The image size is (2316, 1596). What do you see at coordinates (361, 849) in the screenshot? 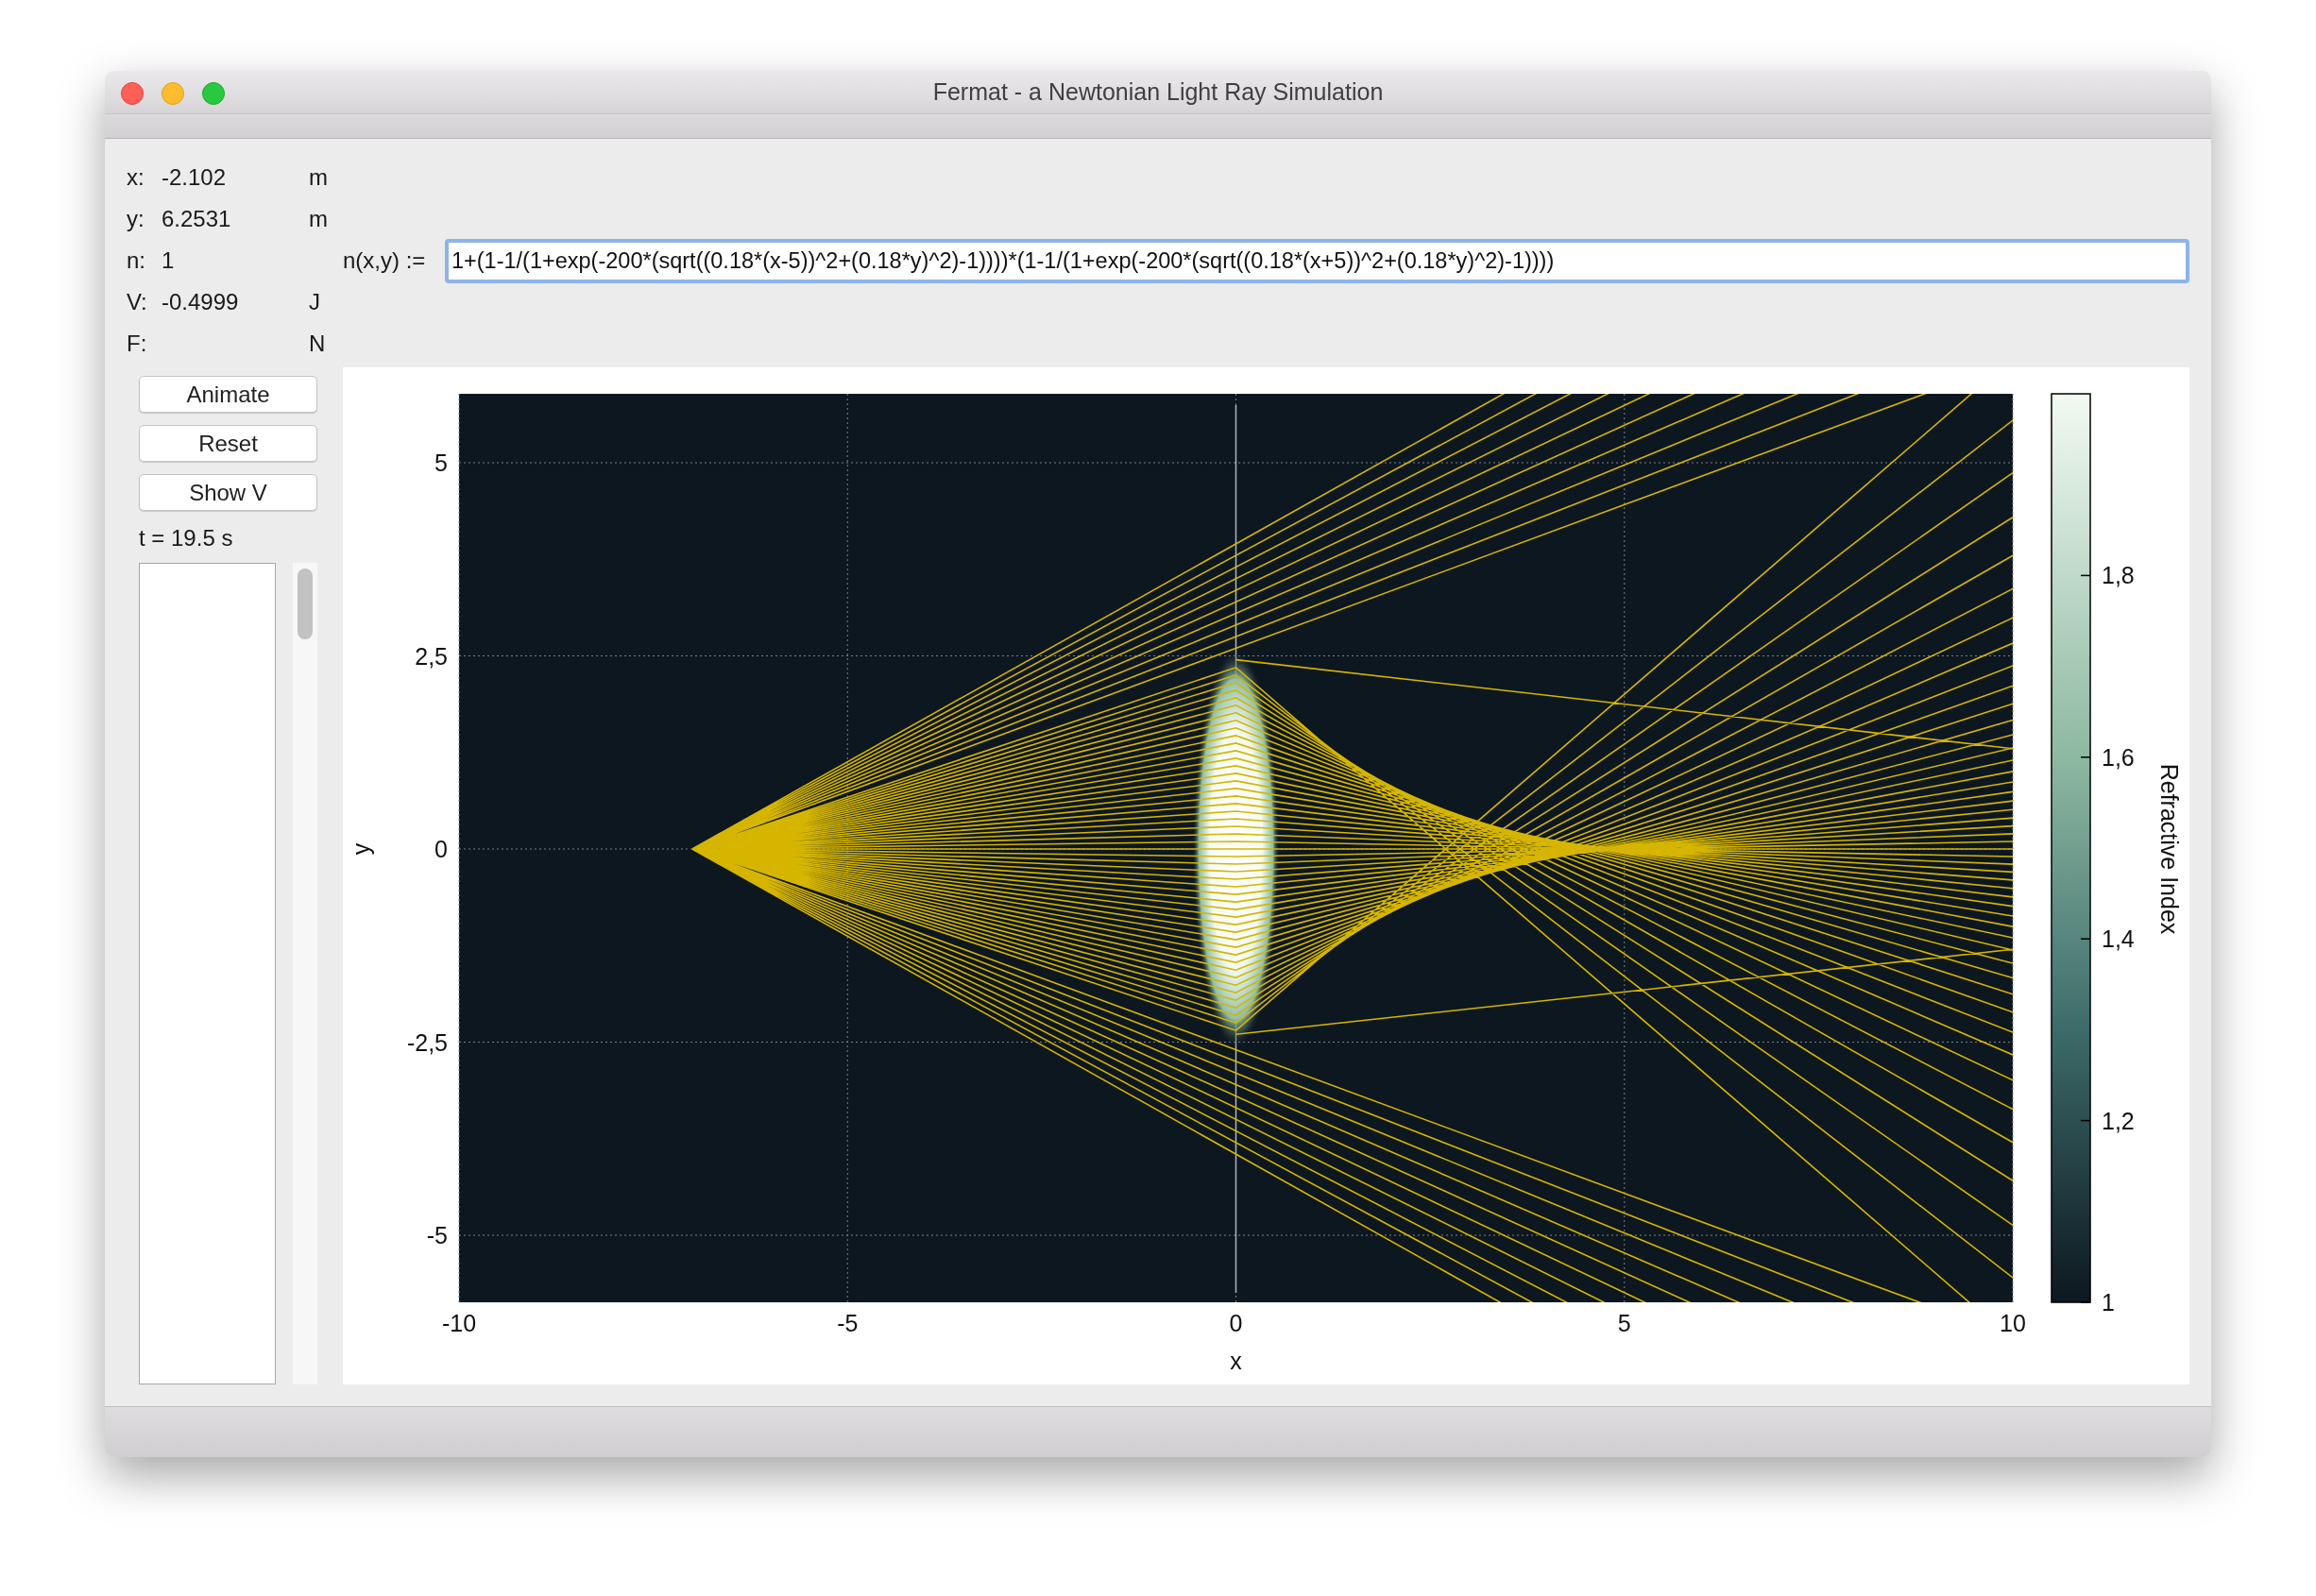
I see `y-axis-label: y` at bounding box center [361, 849].